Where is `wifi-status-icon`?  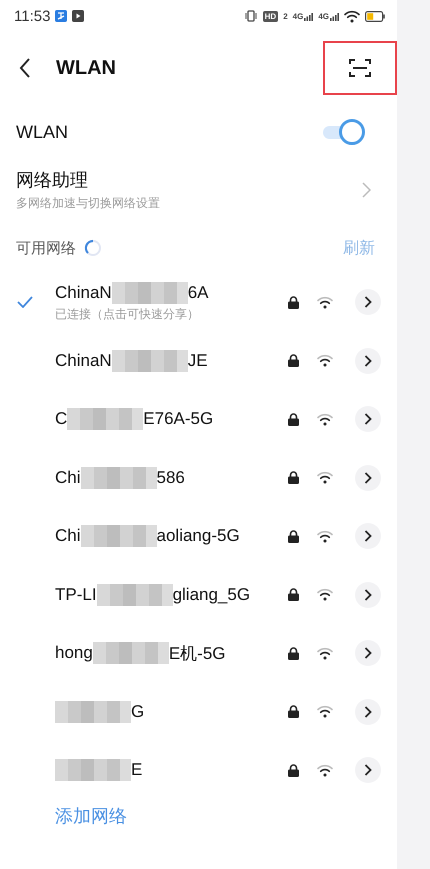 wifi-status-icon is located at coordinates (352, 16).